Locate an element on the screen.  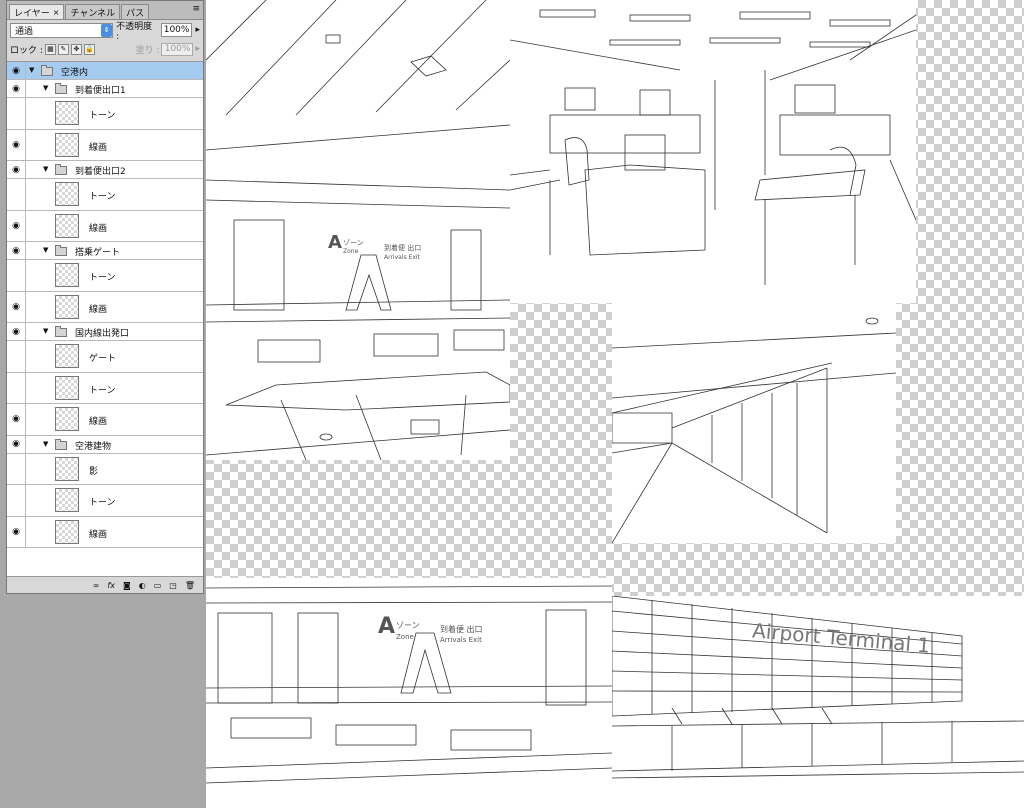
layer-row: 影 is located at coordinates (105, 469).